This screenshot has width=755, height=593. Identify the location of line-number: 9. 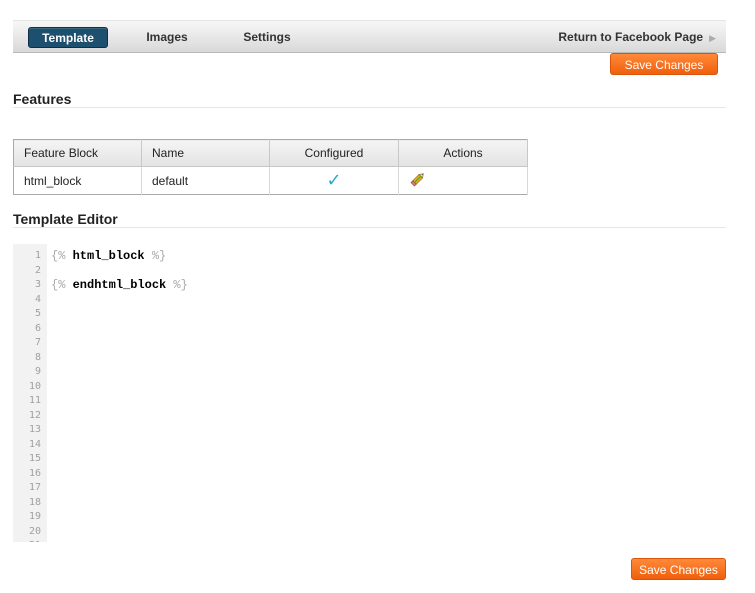
(37, 371).